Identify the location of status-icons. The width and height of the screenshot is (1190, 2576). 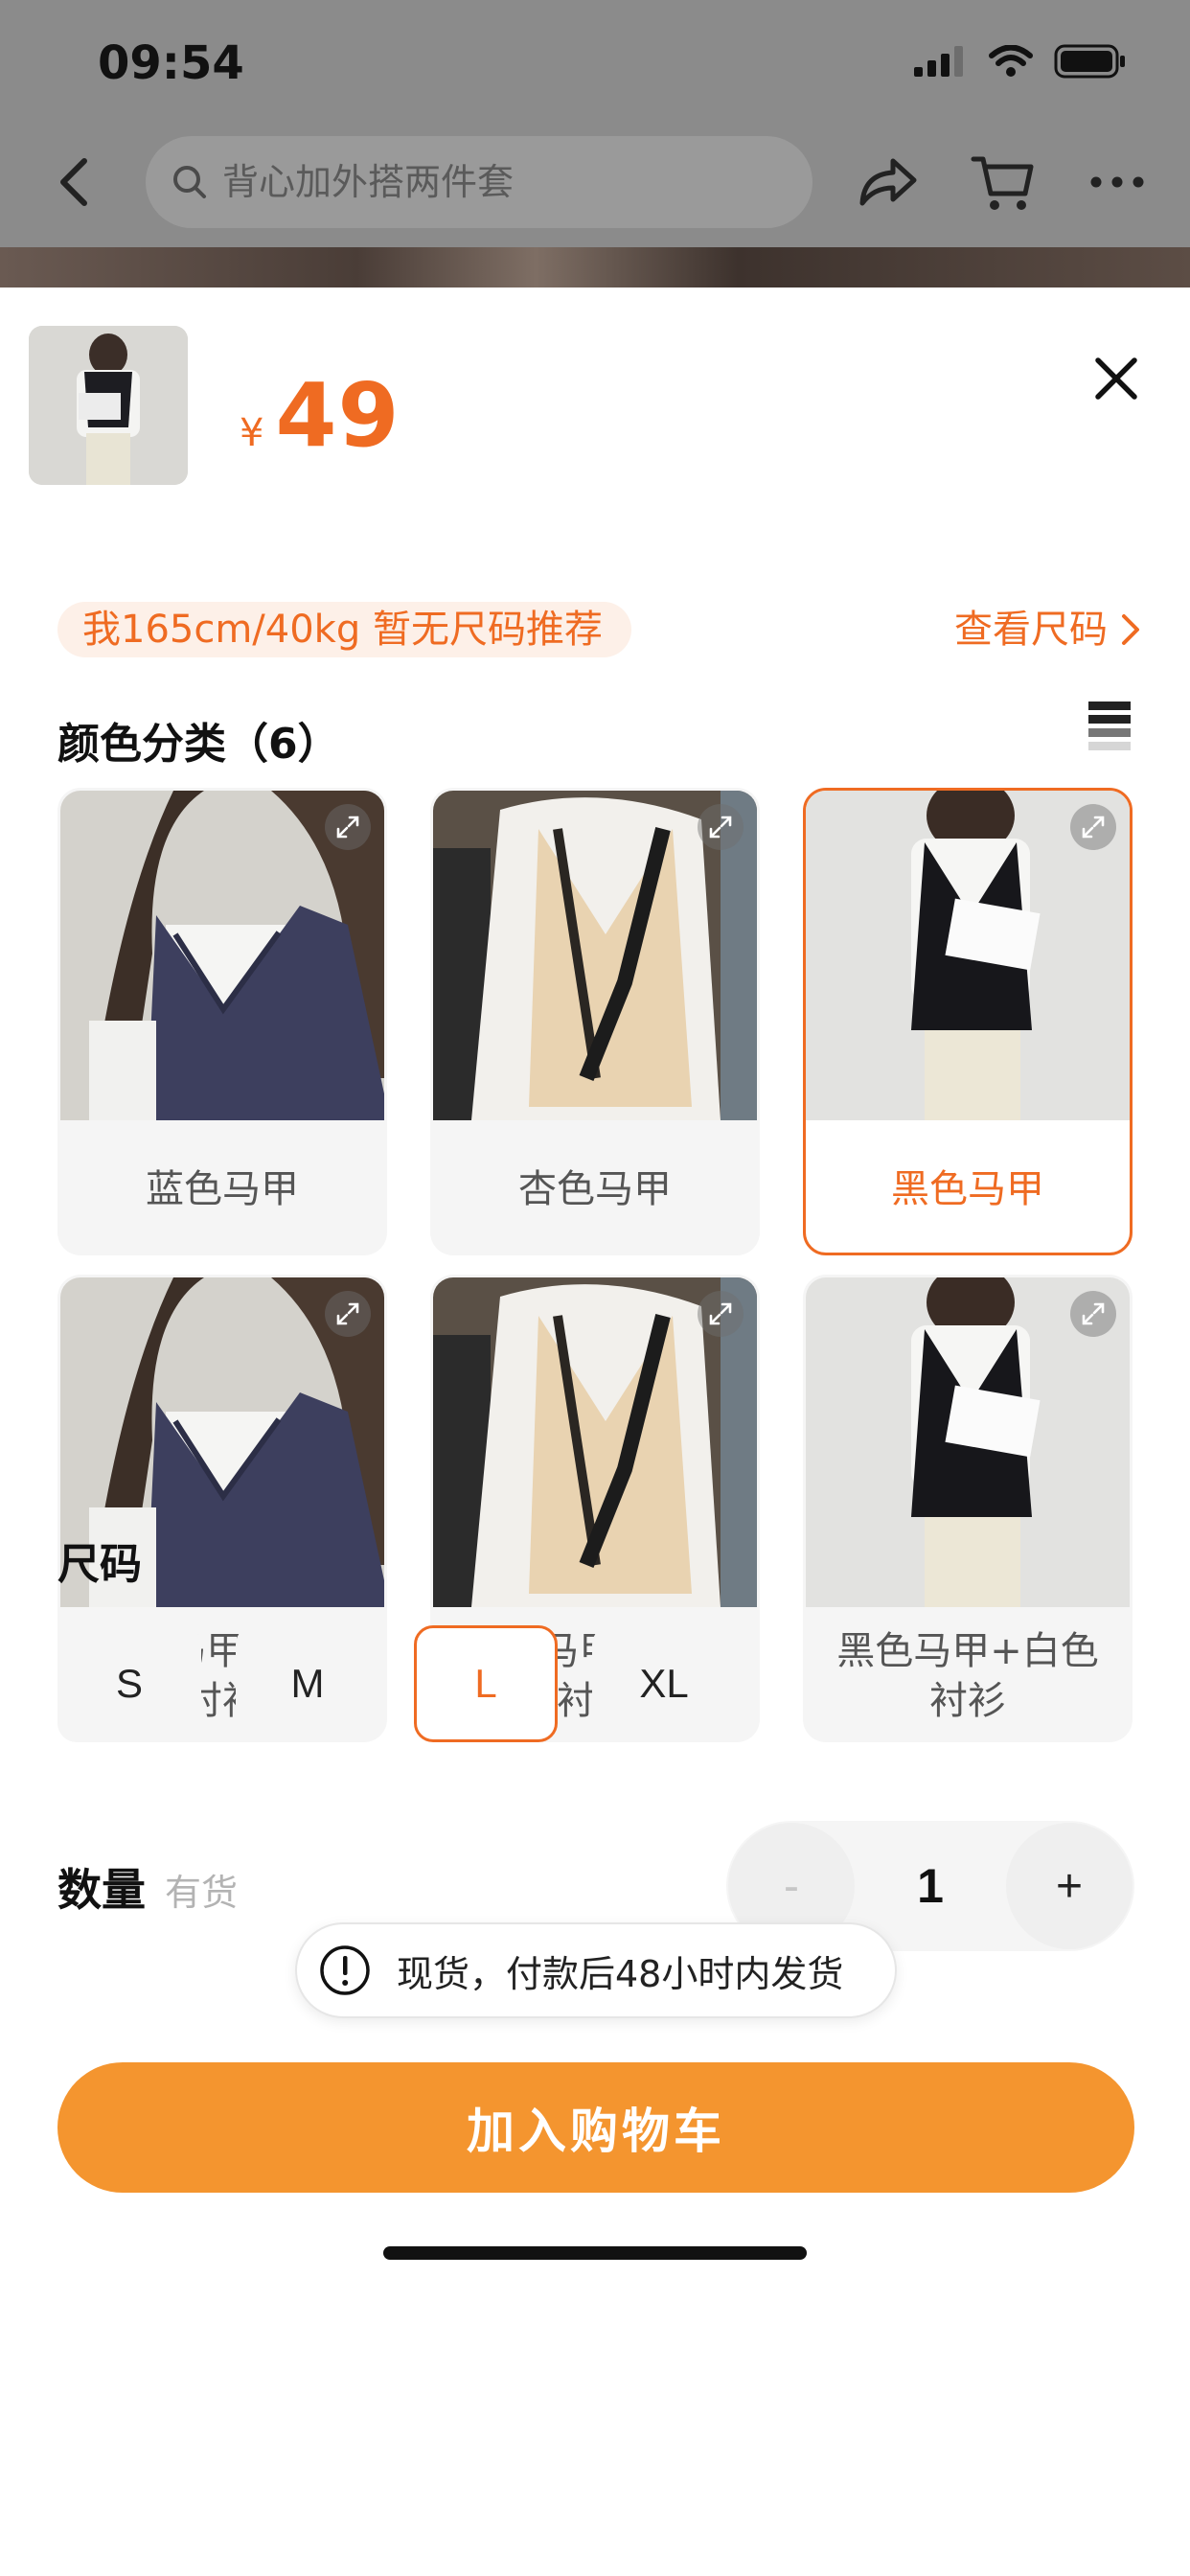
(1020, 62).